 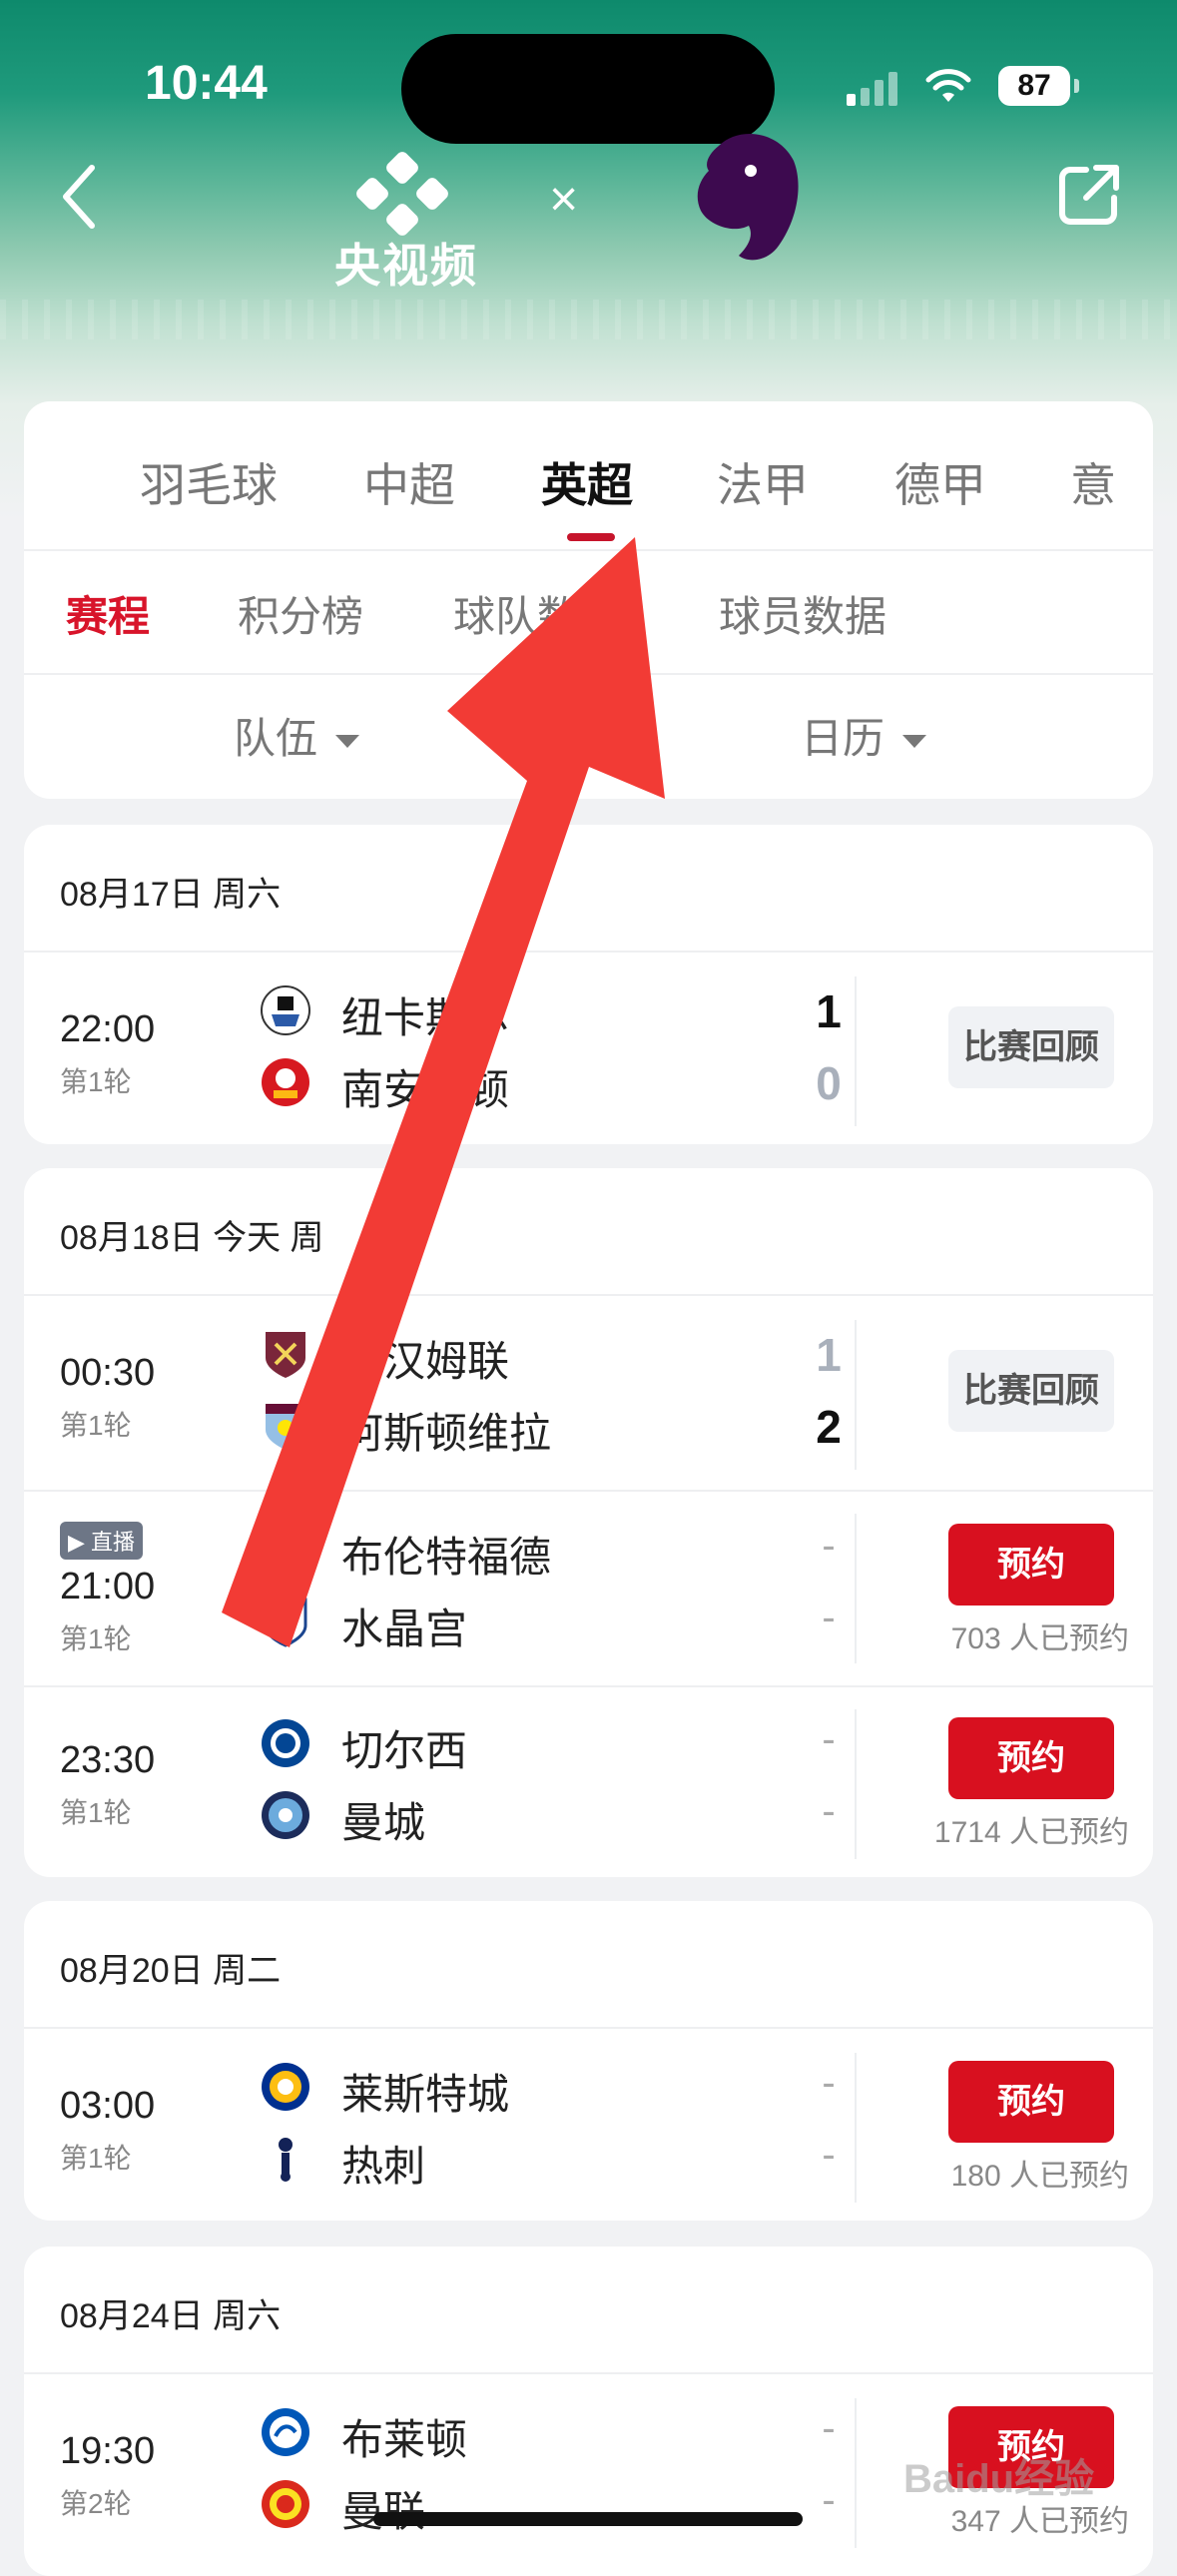 I want to click on newcastle-crest-icon, so click(x=285, y=1010).